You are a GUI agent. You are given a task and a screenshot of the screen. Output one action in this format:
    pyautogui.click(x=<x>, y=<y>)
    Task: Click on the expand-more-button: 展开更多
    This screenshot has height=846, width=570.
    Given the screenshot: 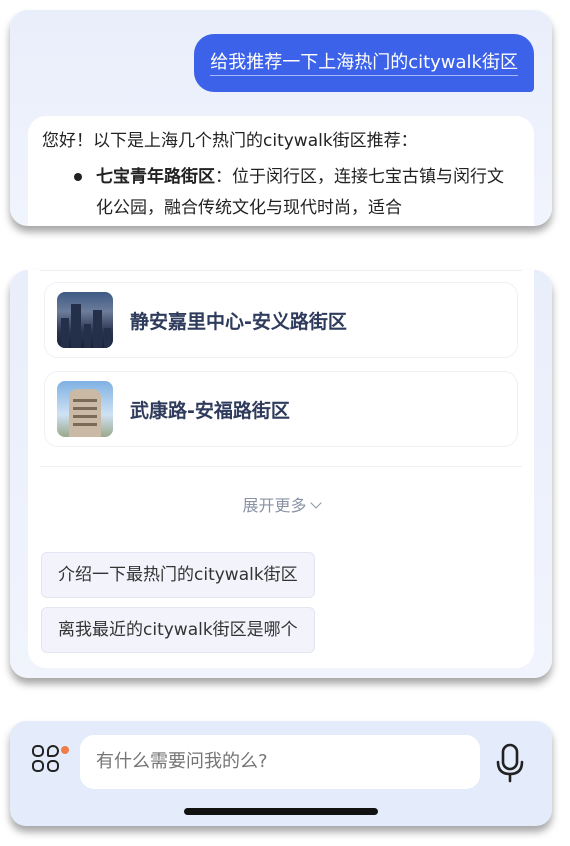 What is the action you would take?
    pyautogui.click(x=281, y=504)
    